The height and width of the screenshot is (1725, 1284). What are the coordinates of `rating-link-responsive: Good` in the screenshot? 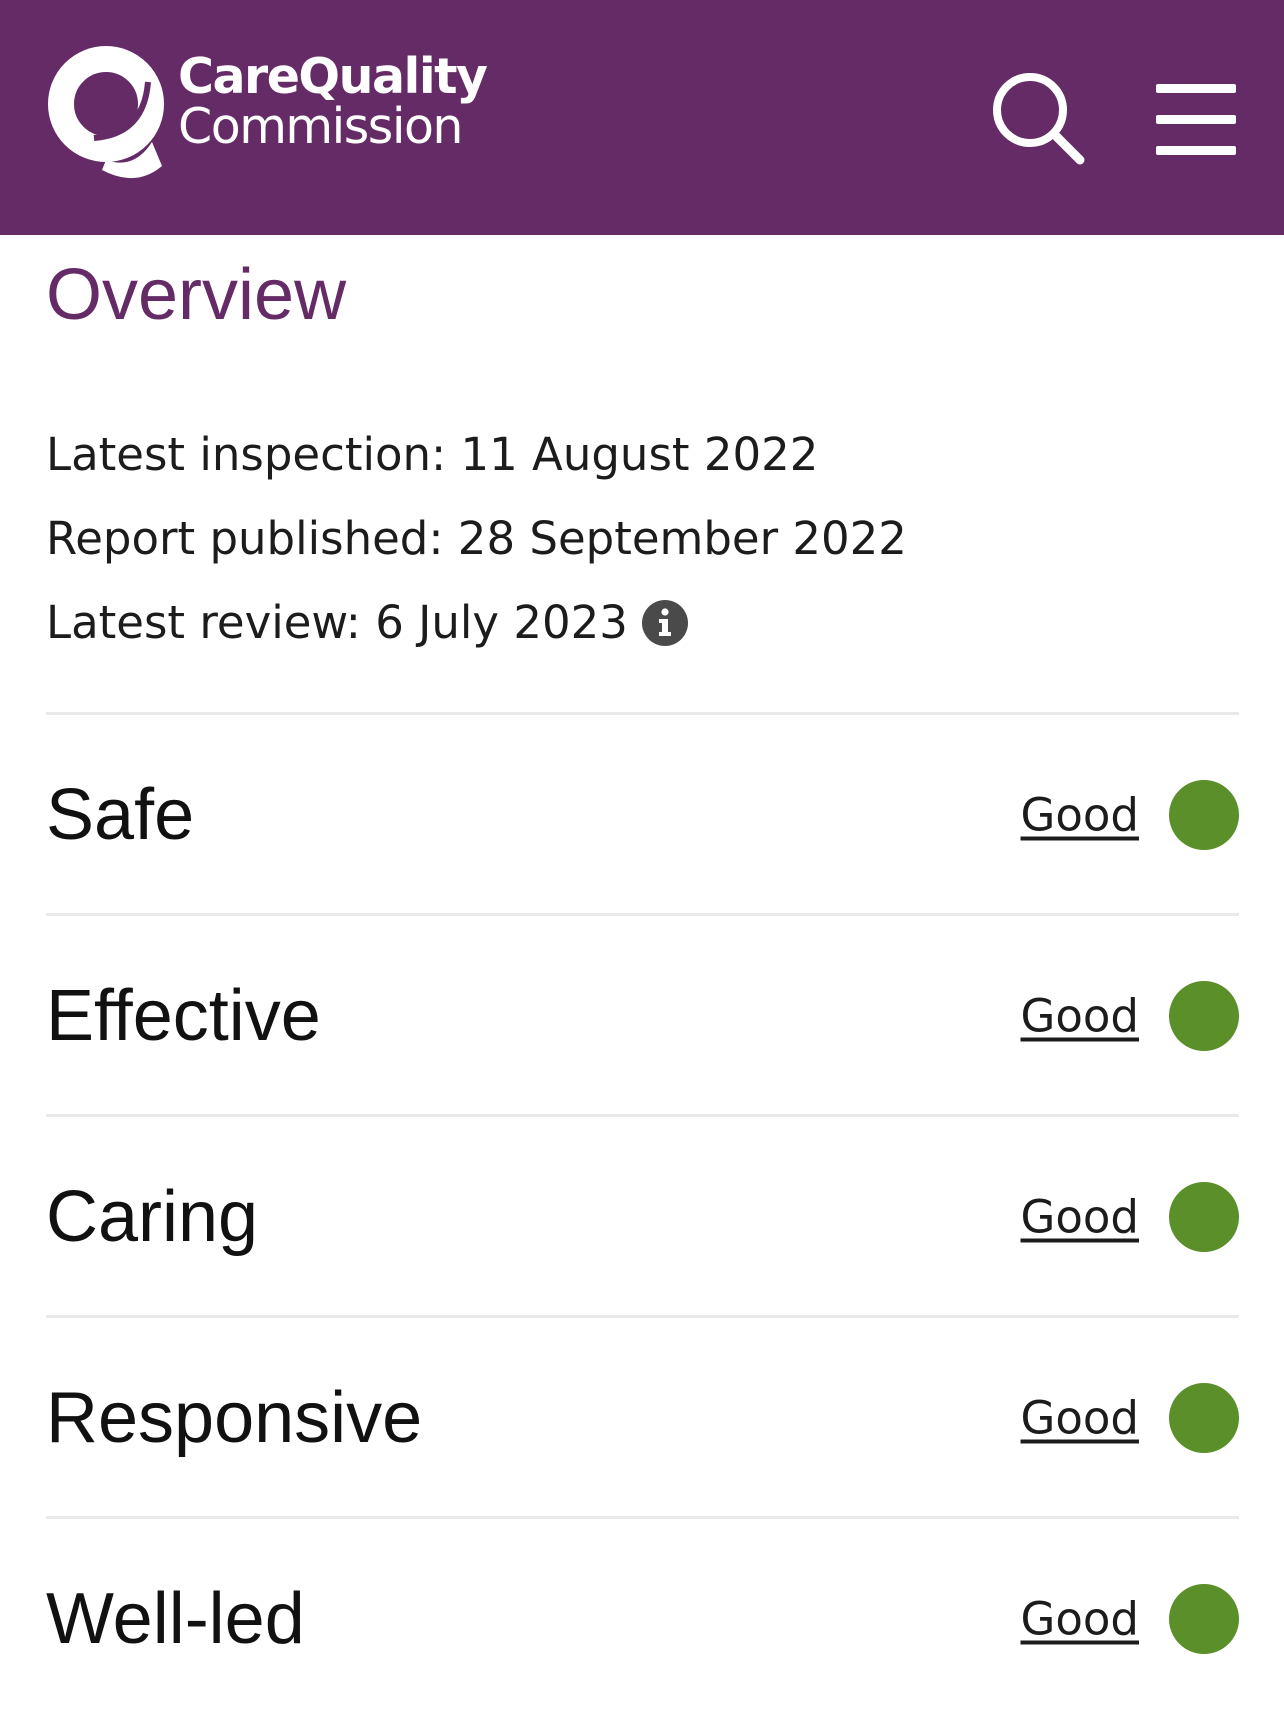 It's located at (1080, 1418).